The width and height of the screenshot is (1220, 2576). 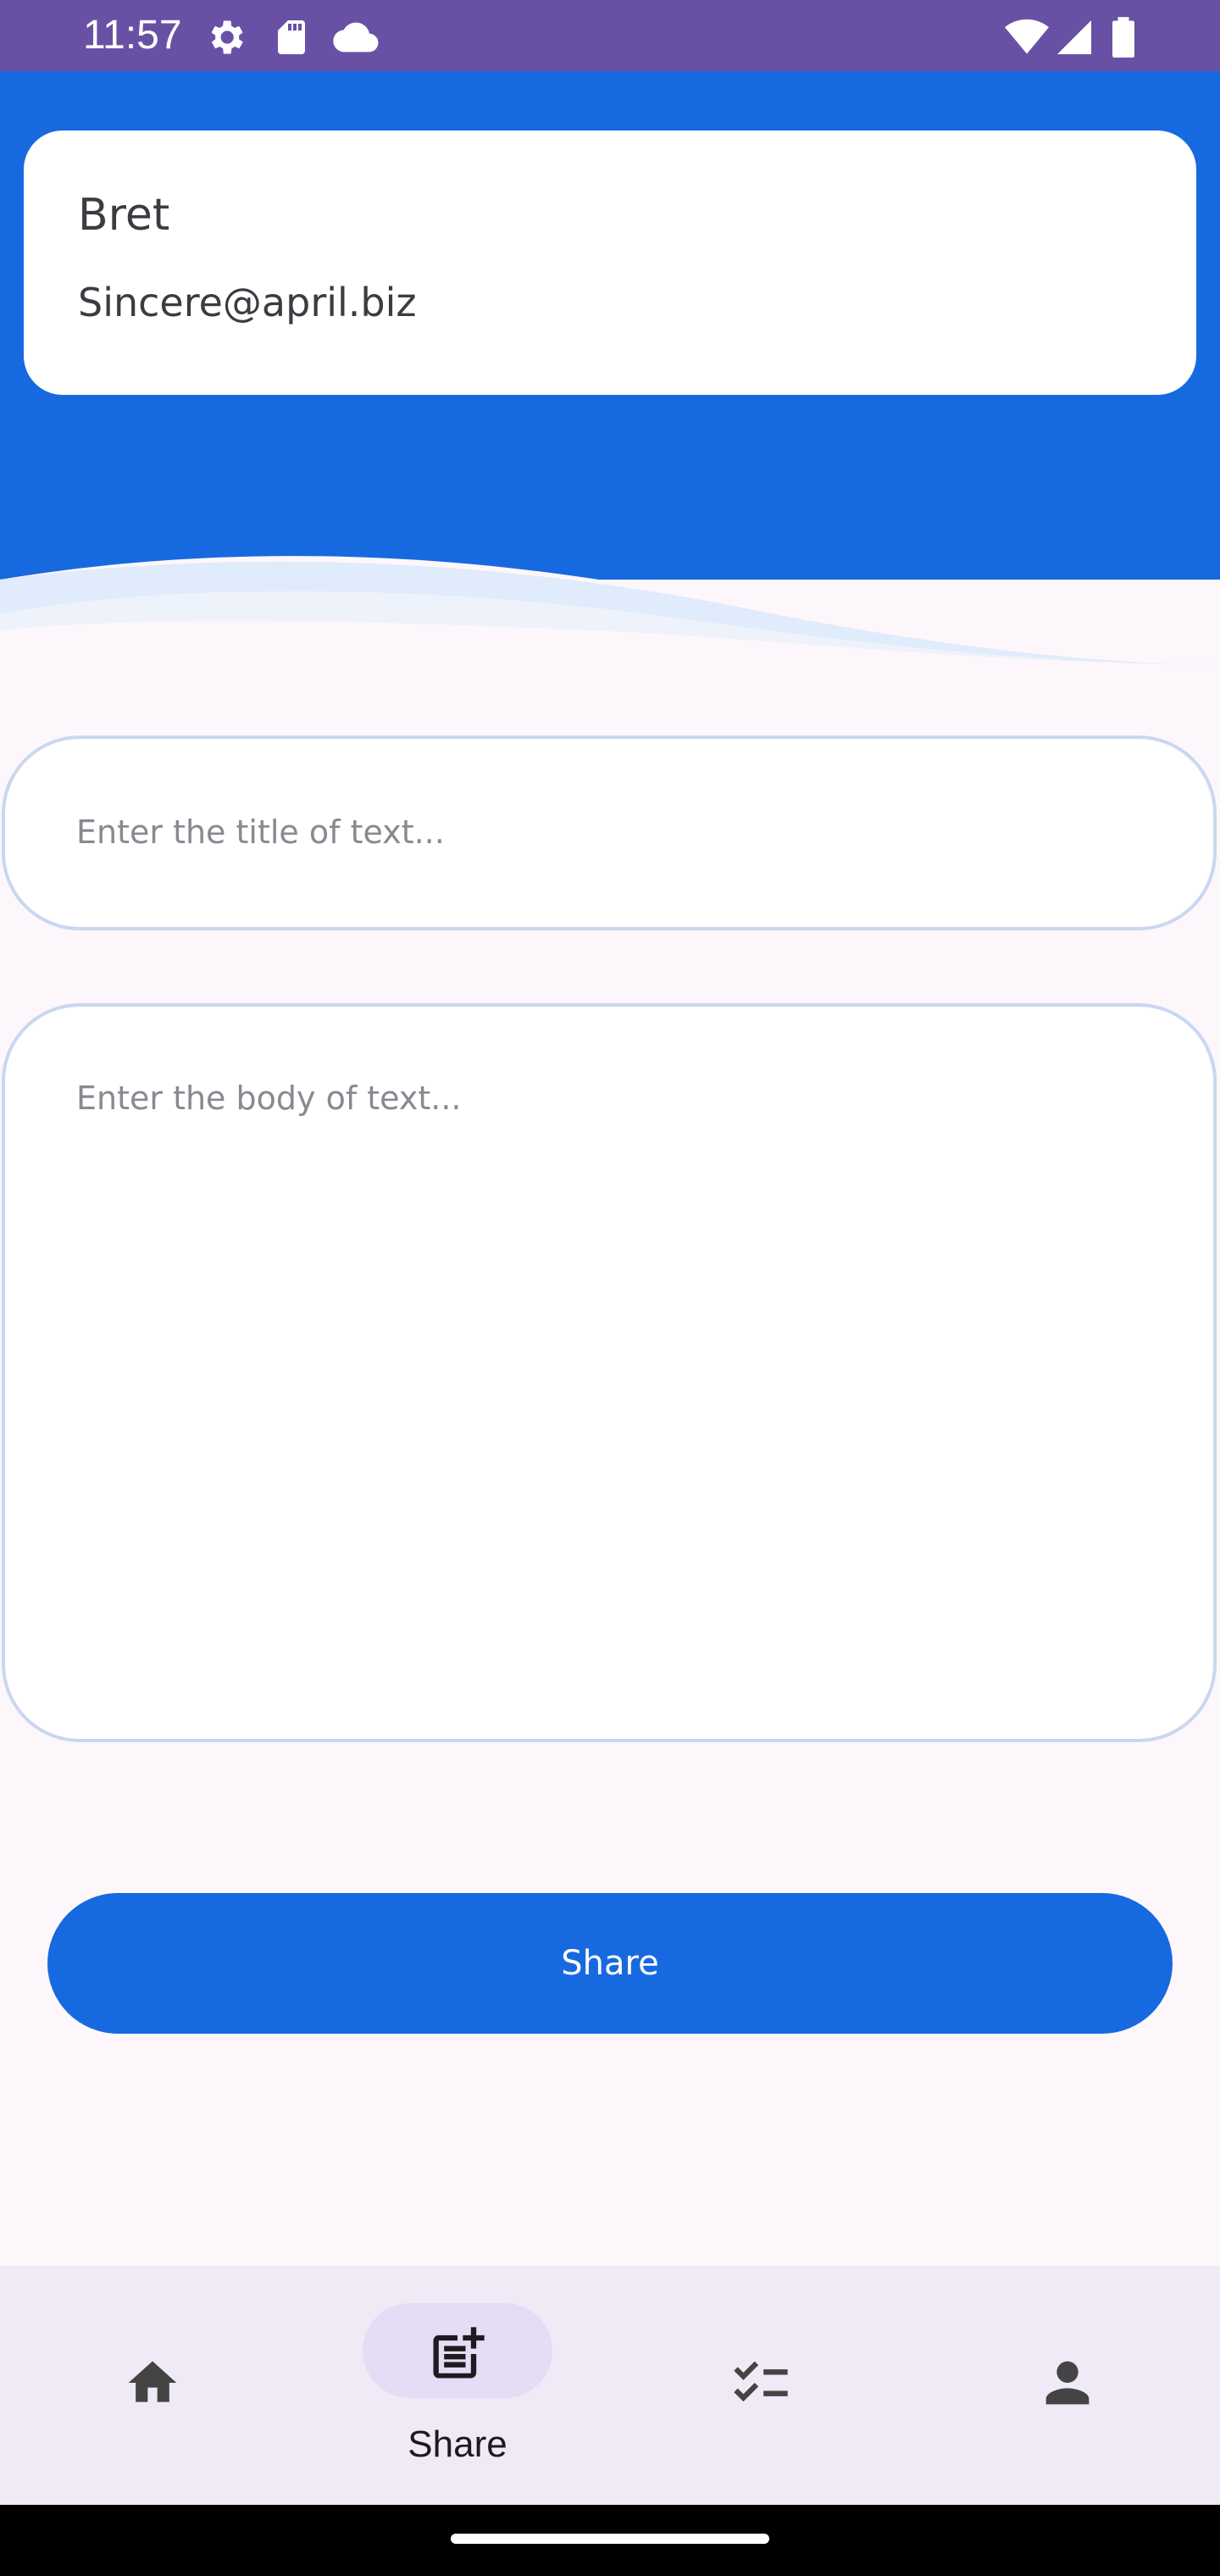 I want to click on bottom-navigation: Share, so click(x=610, y=2385).